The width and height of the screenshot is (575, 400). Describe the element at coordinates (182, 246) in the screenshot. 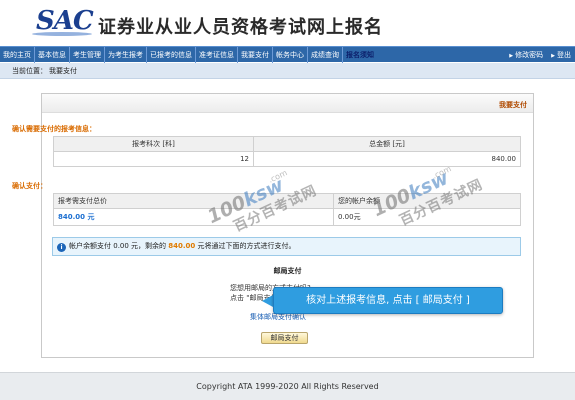

I see `notice-remaining: 840.00` at that location.